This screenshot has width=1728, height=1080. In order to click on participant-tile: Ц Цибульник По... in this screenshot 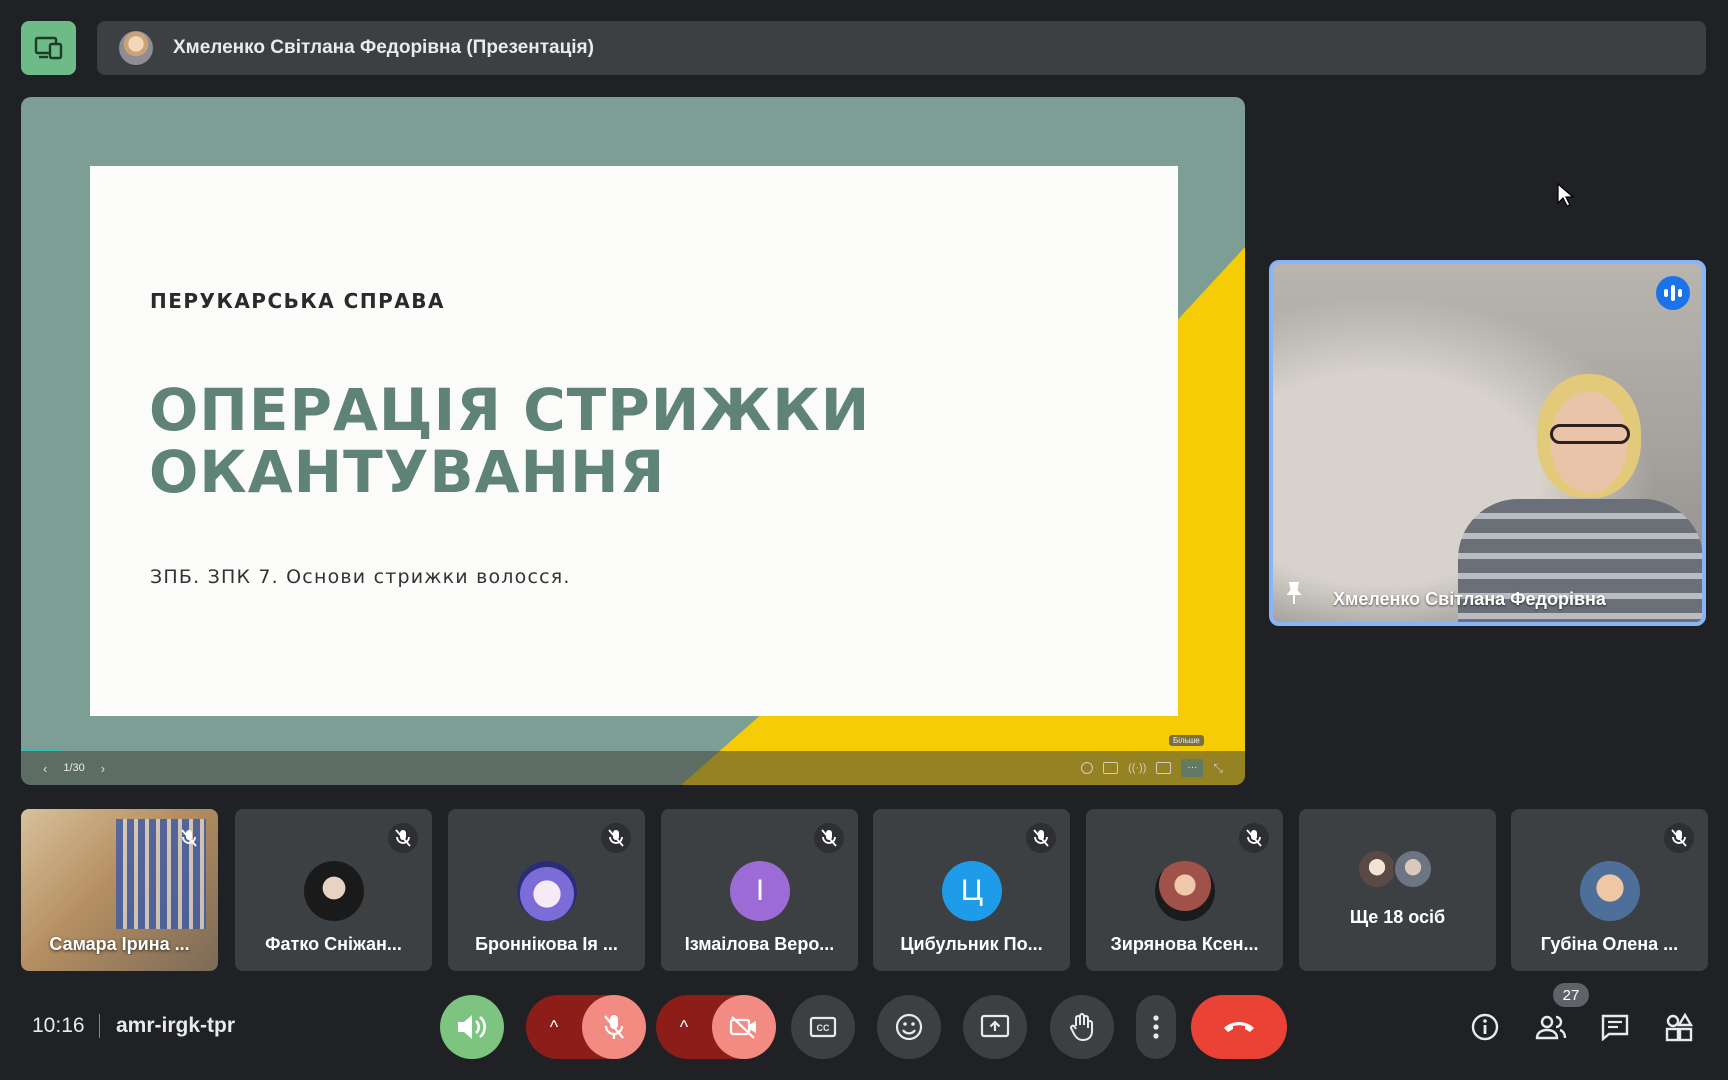, I will do `click(971, 890)`.